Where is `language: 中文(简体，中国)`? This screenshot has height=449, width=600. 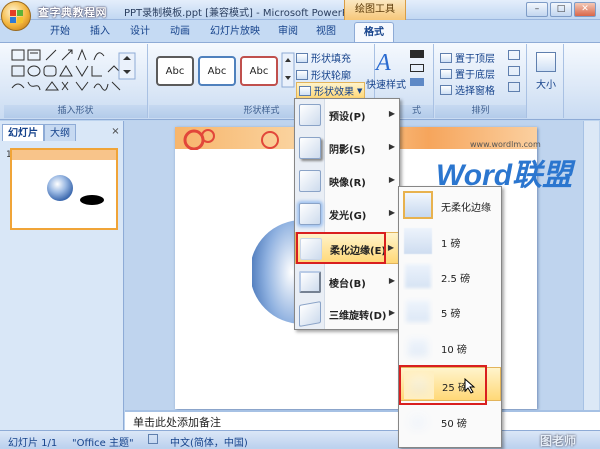 language: 中文(简体，中国) is located at coordinates (209, 441).